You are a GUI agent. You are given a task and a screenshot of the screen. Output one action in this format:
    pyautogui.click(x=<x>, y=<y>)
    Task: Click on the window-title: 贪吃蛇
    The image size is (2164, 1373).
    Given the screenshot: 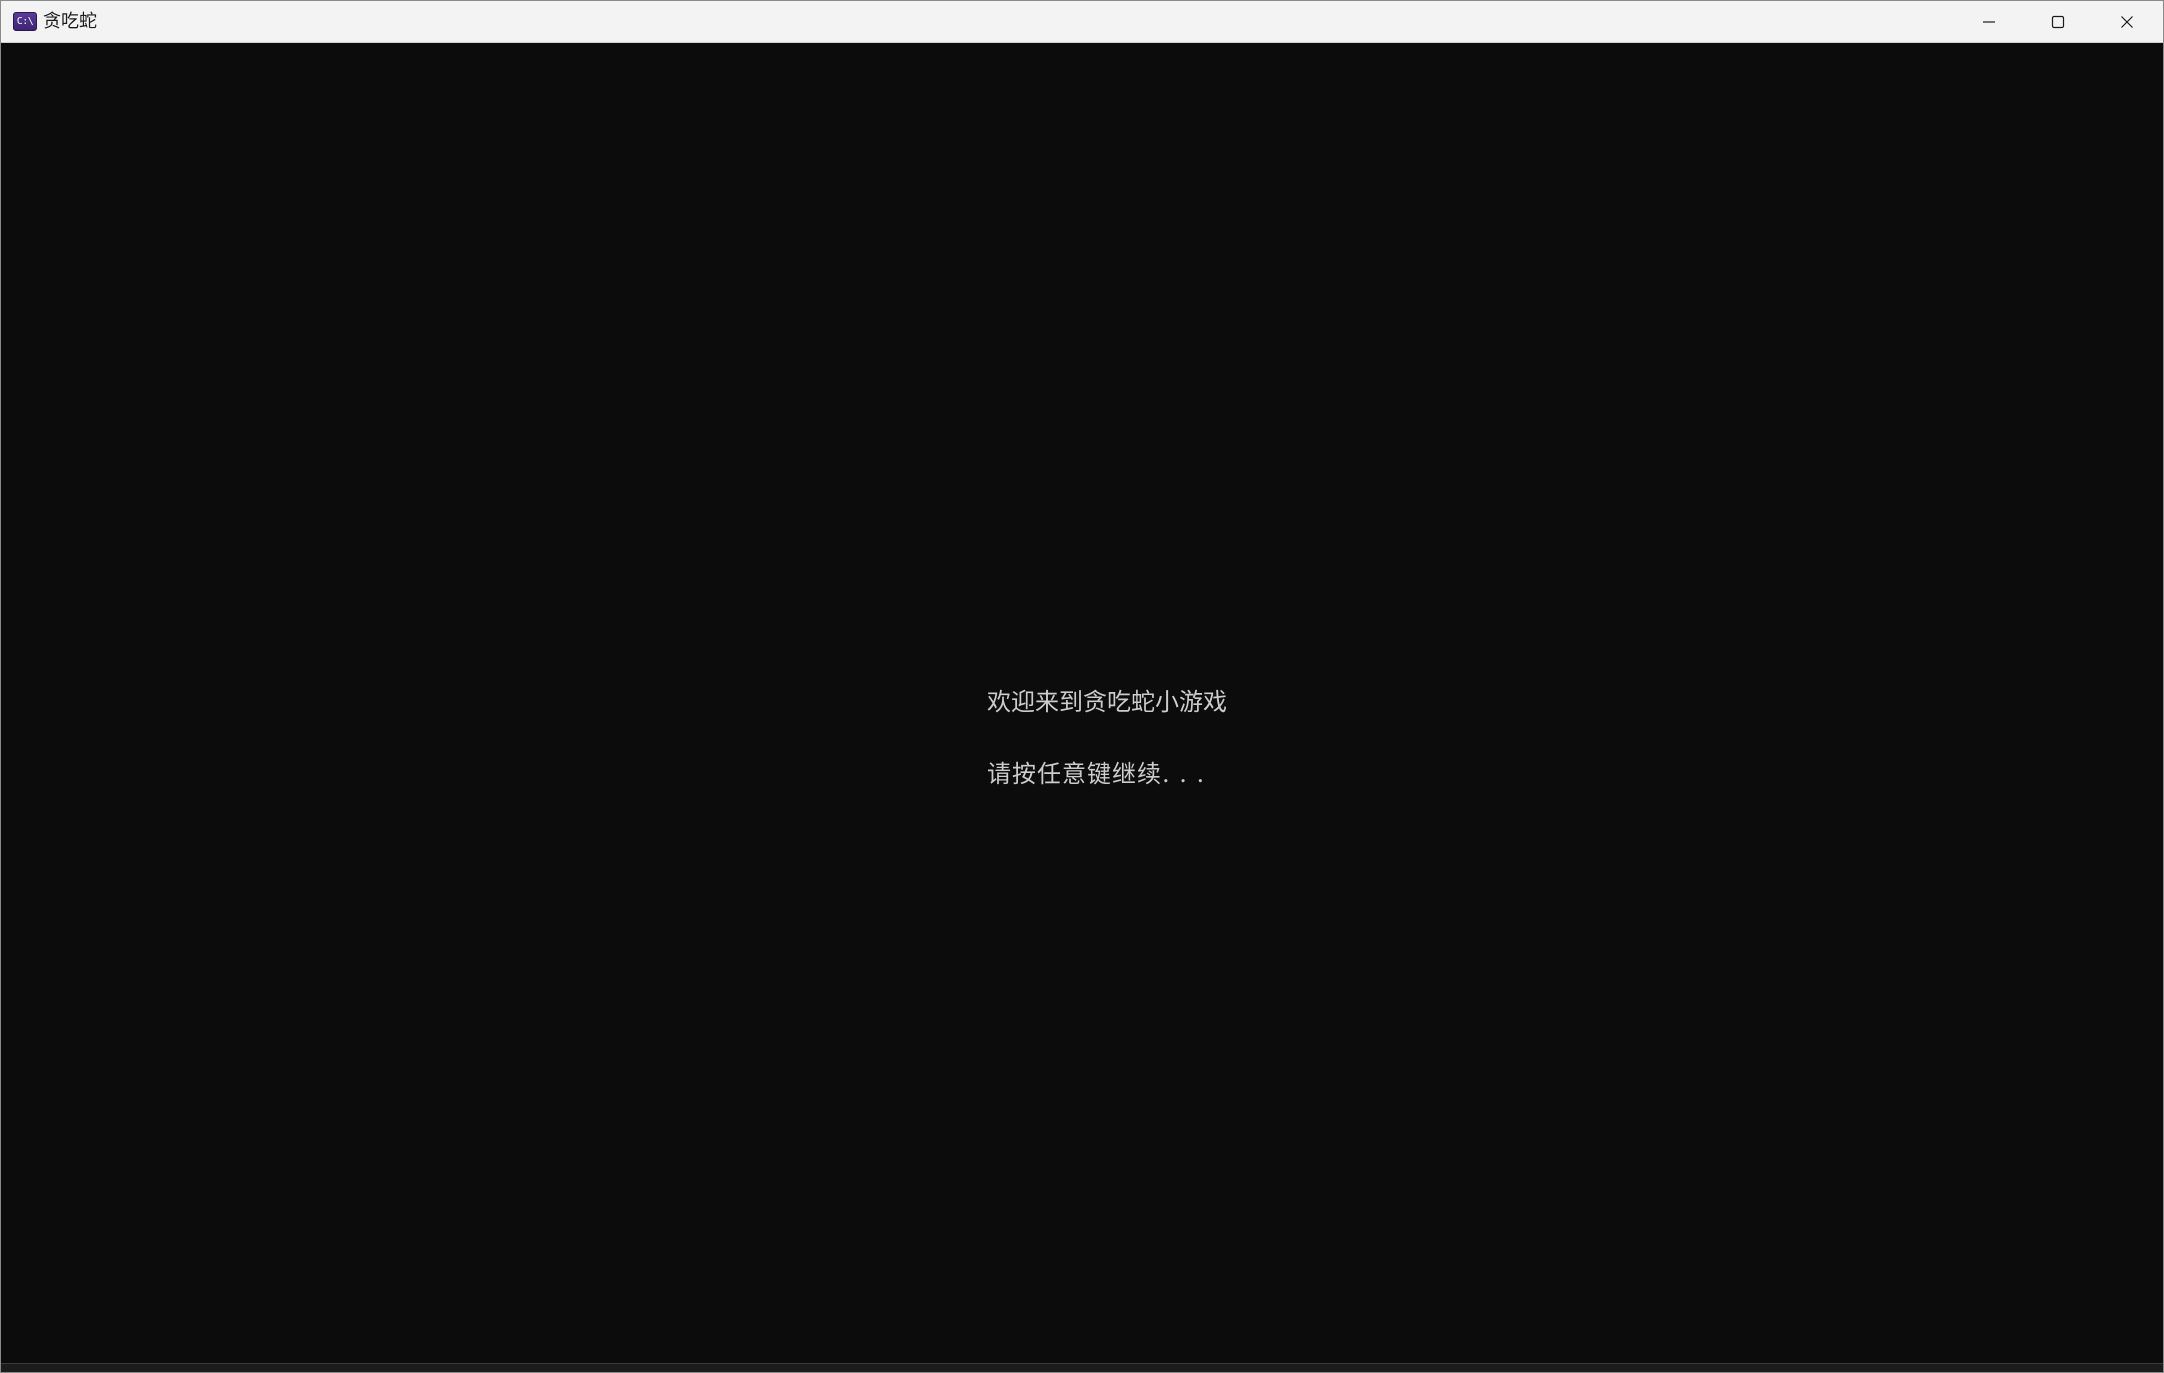 What is the action you would take?
    pyautogui.click(x=70, y=21)
    